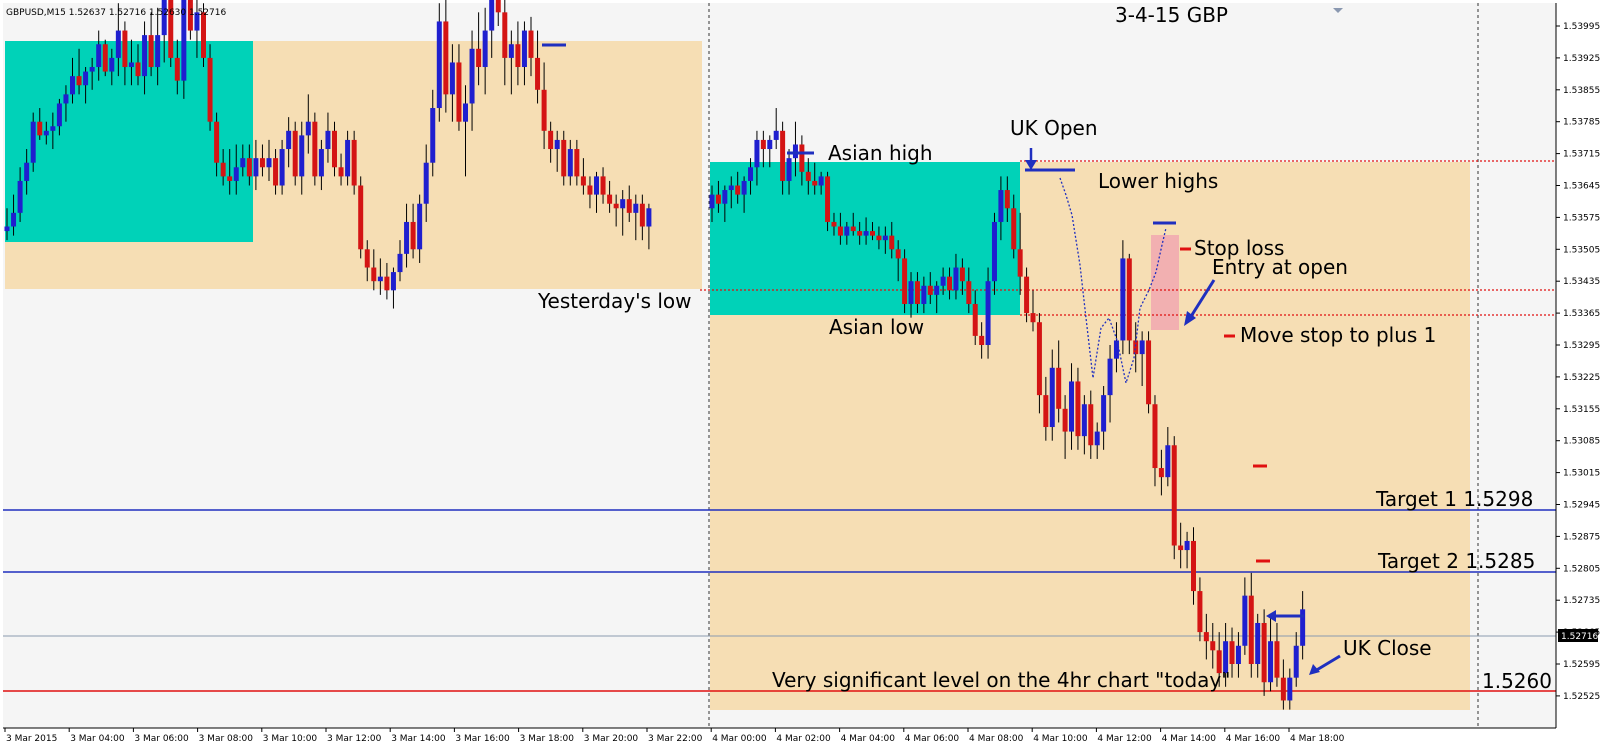 The height and width of the screenshot is (749, 1600). I want to click on price-tick-label: 1.53785, so click(1581, 123).